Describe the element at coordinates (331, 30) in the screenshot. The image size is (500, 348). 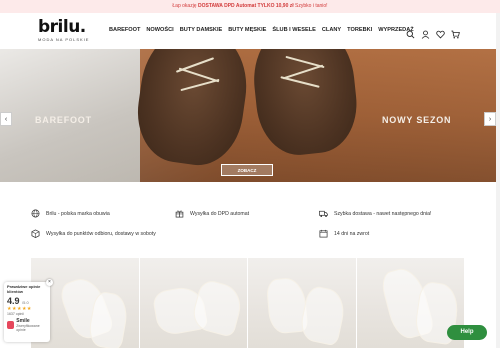
I see `nav-item-clany: CLANY` at that location.